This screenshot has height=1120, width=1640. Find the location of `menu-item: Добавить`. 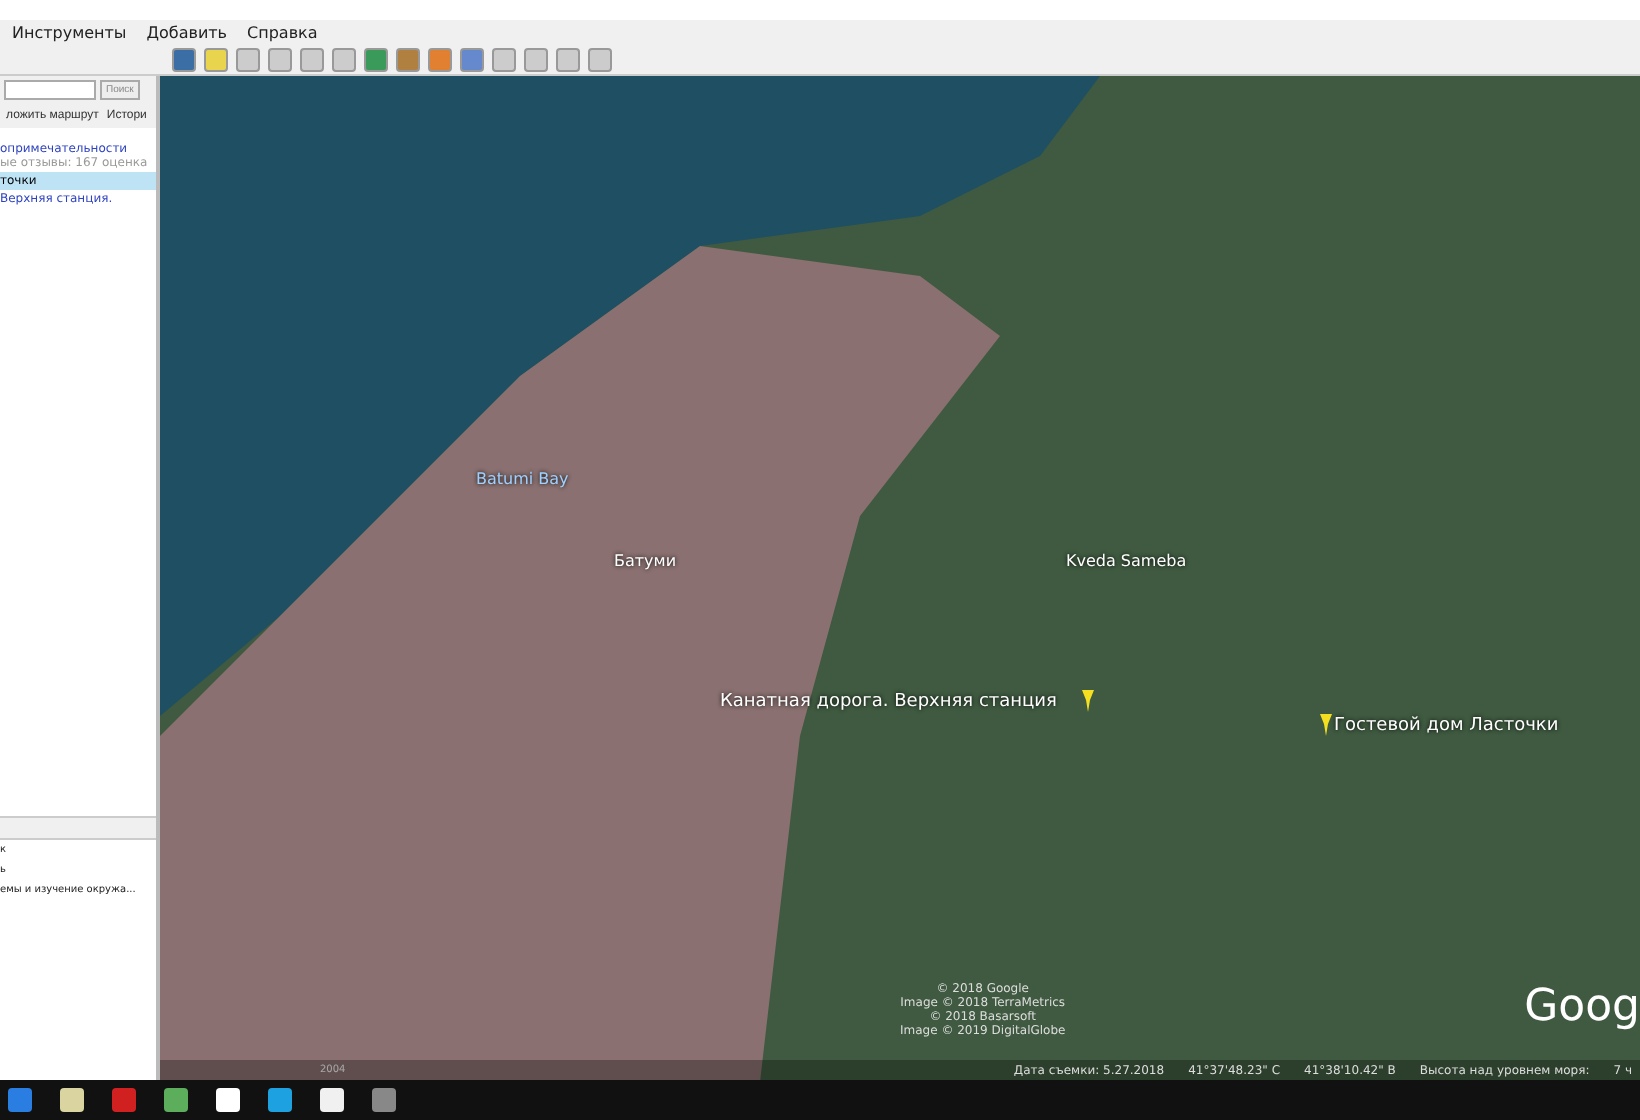

menu-item: Добавить is located at coordinates (187, 33).